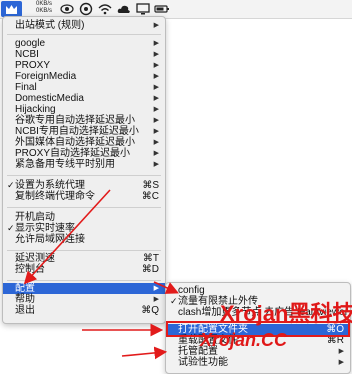  What do you see at coordinates (77, 131) in the screenshot?
I see `menu-item-label: NCBI专用自动选择延迟最小` at bounding box center [77, 131].